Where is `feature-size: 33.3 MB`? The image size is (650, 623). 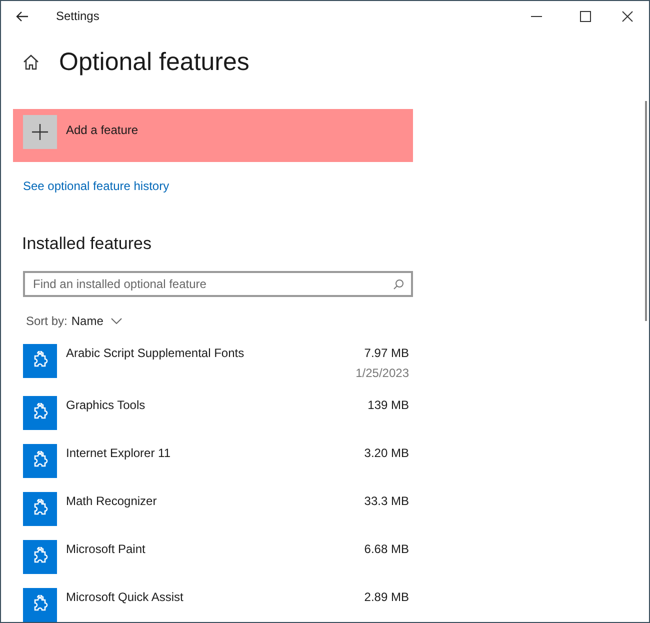 feature-size: 33.3 MB is located at coordinates (386, 501).